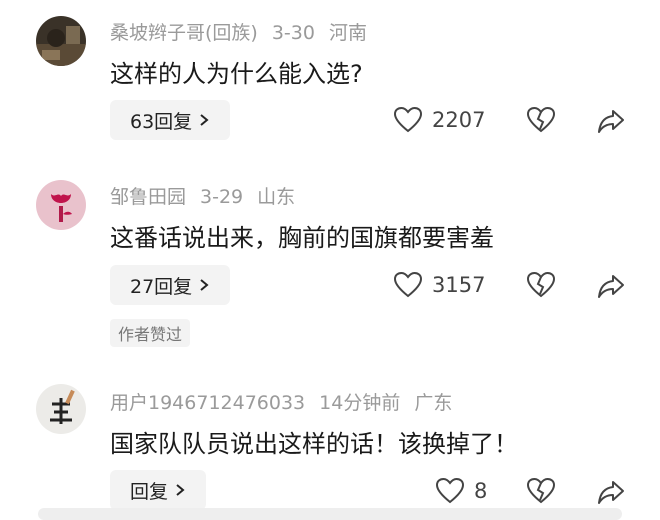  What do you see at coordinates (150, 333) in the screenshot?
I see `author-liked-badge: 作者赞过` at bounding box center [150, 333].